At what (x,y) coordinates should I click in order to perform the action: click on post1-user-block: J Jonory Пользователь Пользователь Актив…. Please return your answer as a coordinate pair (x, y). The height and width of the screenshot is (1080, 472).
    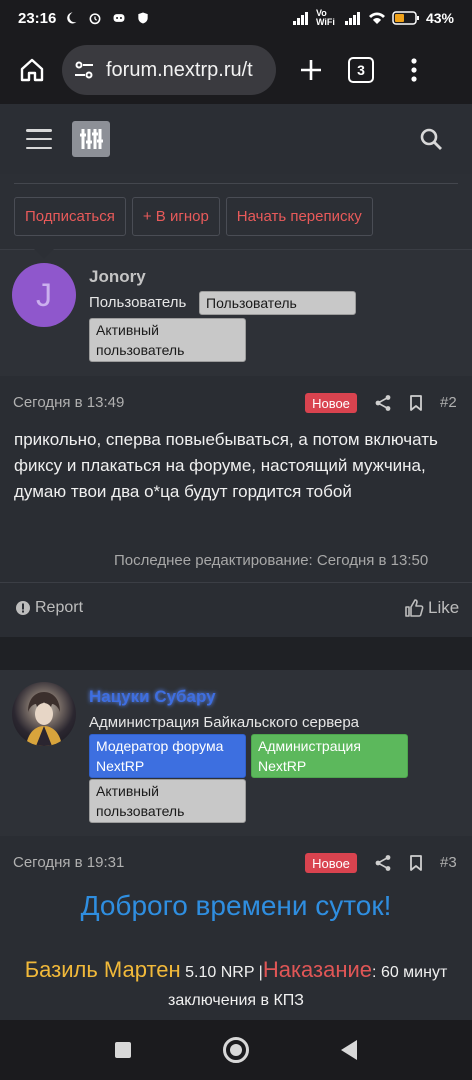
    Looking at the image, I should click on (236, 313).